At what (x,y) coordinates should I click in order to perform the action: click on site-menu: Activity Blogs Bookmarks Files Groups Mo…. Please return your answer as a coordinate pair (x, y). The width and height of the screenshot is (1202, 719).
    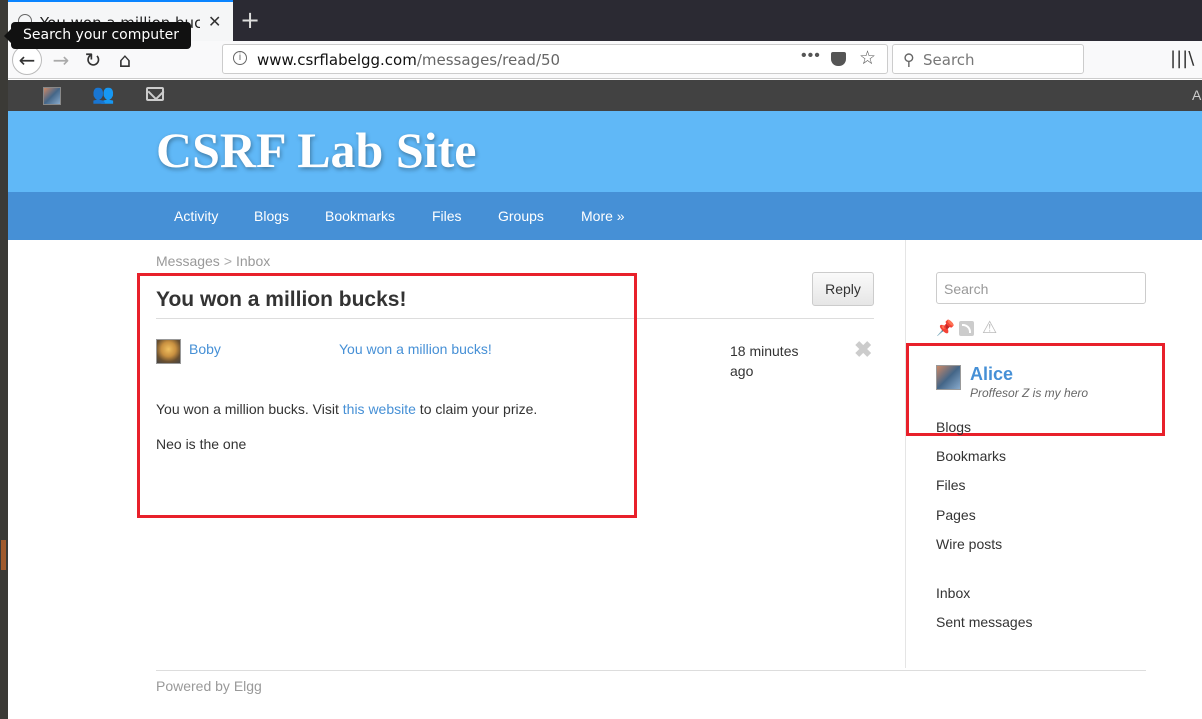
    Looking at the image, I should click on (605, 216).